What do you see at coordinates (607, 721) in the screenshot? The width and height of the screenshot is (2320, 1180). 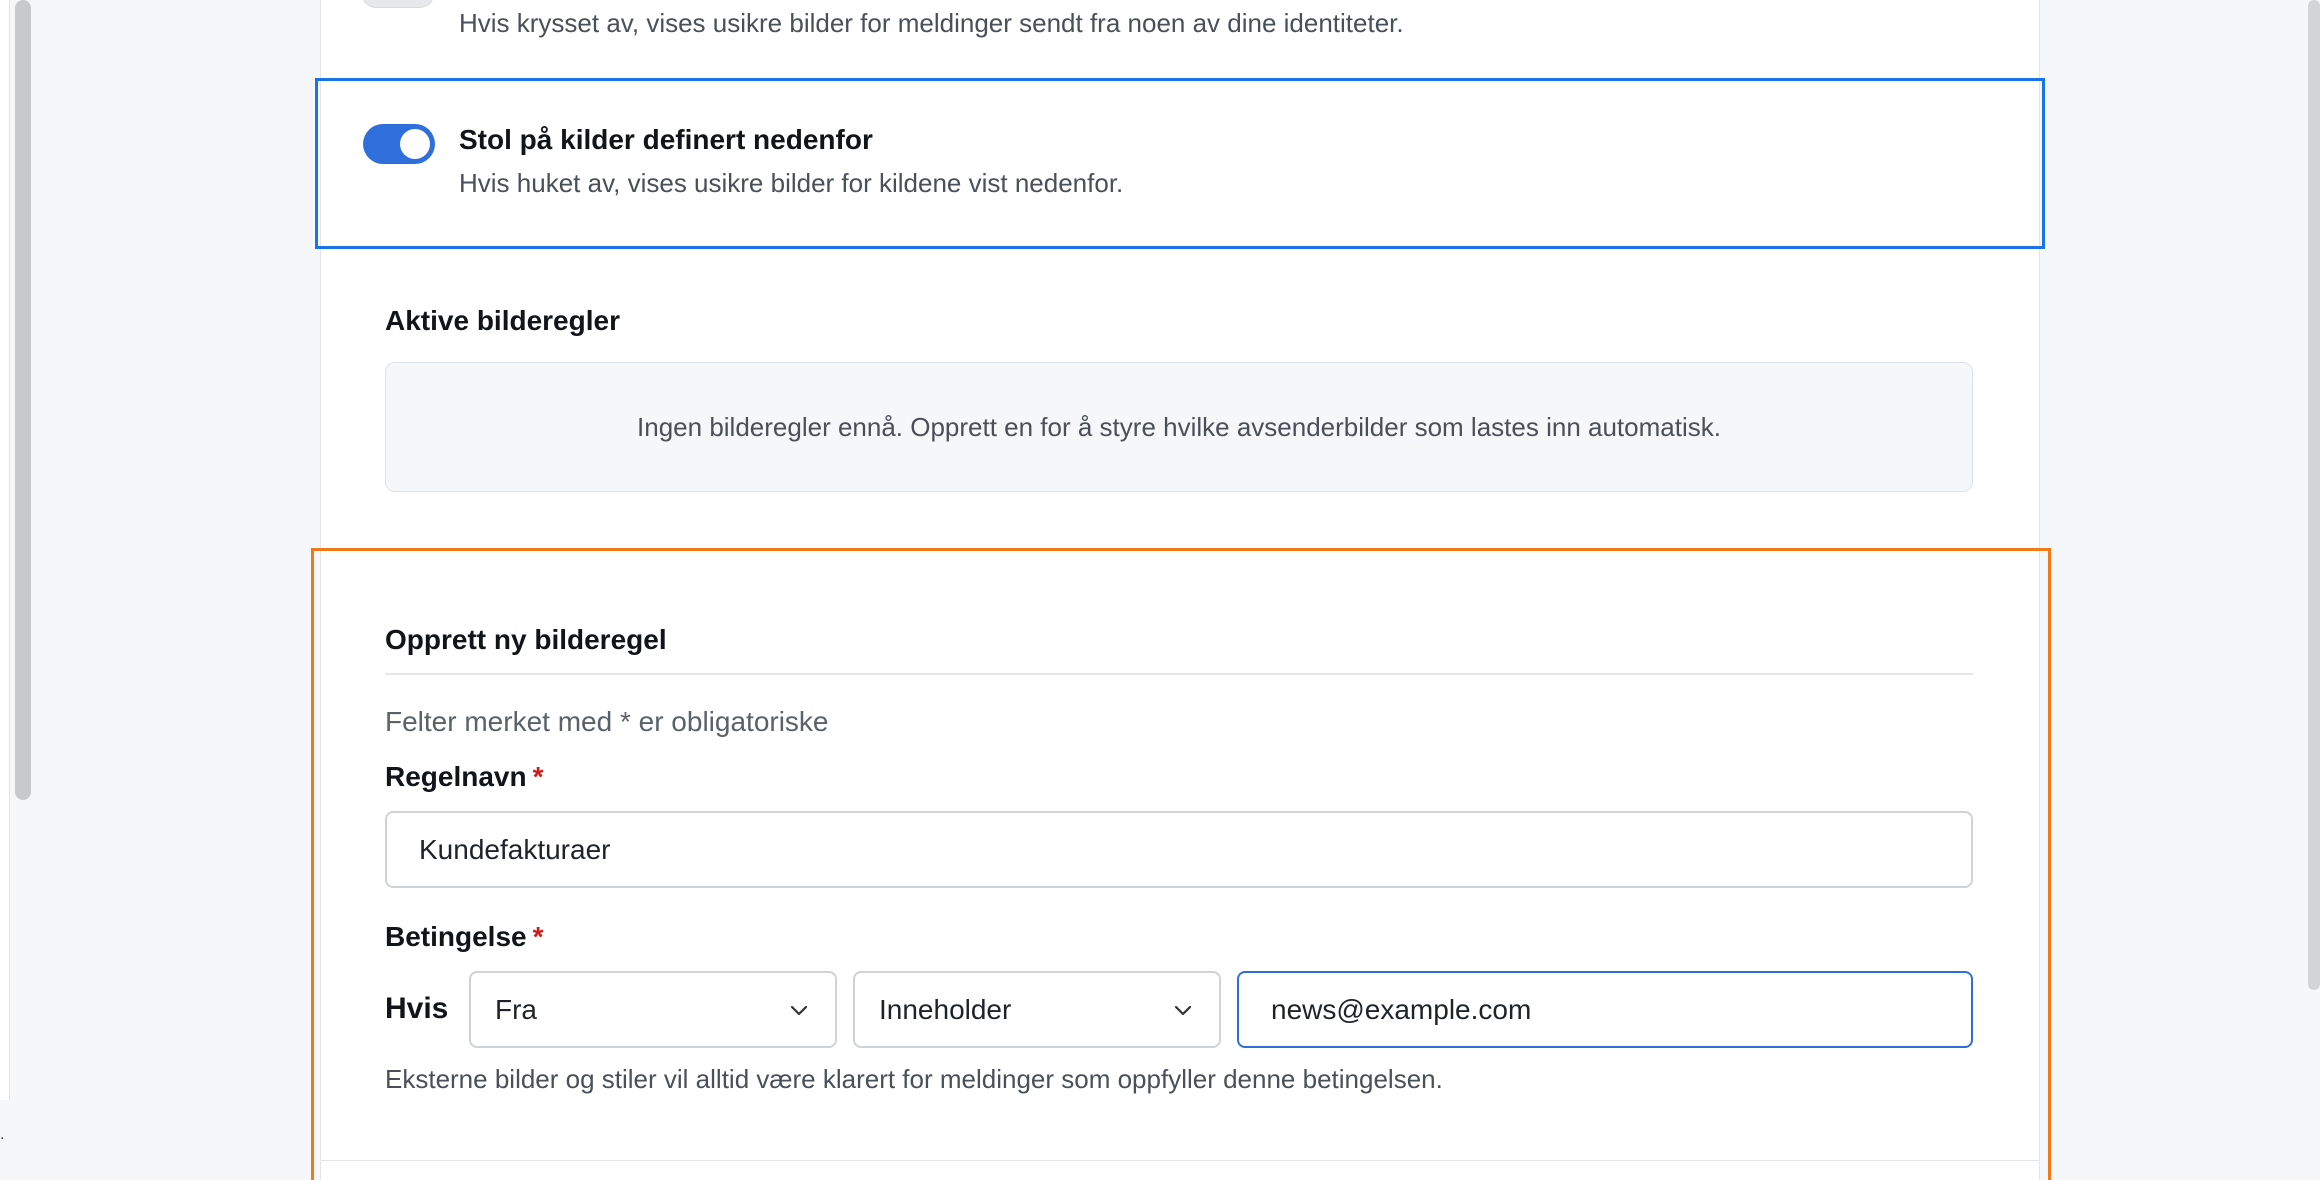 I see `required-fields-note: Felter merket med * er obligatoriske` at bounding box center [607, 721].